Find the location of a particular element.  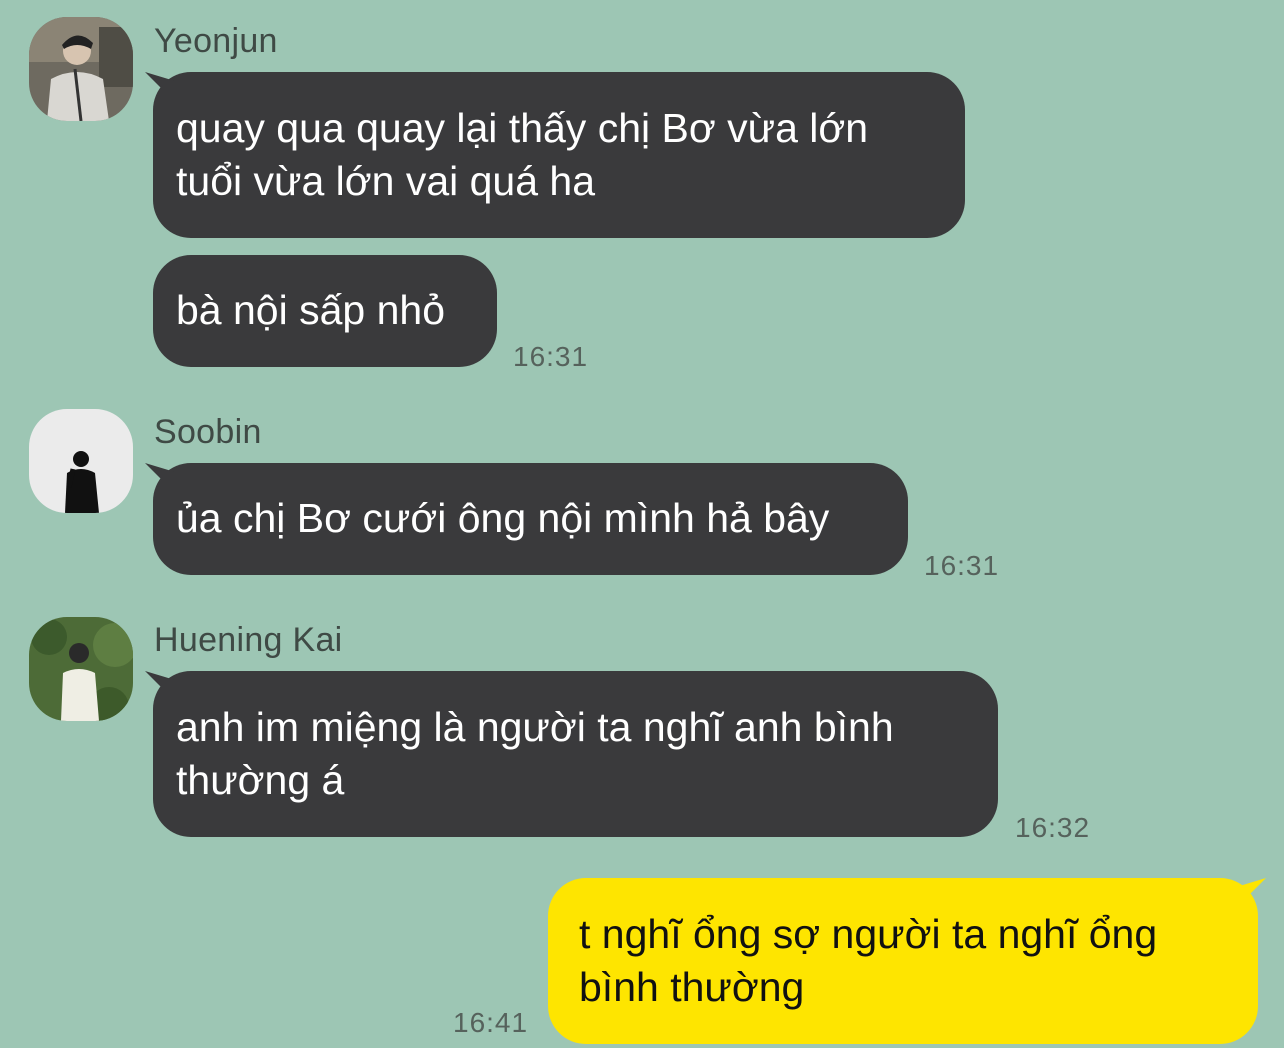

message-text-line: t nghĩ ổng sợ người ta nghĩ ổng is located at coordinates (868, 934).